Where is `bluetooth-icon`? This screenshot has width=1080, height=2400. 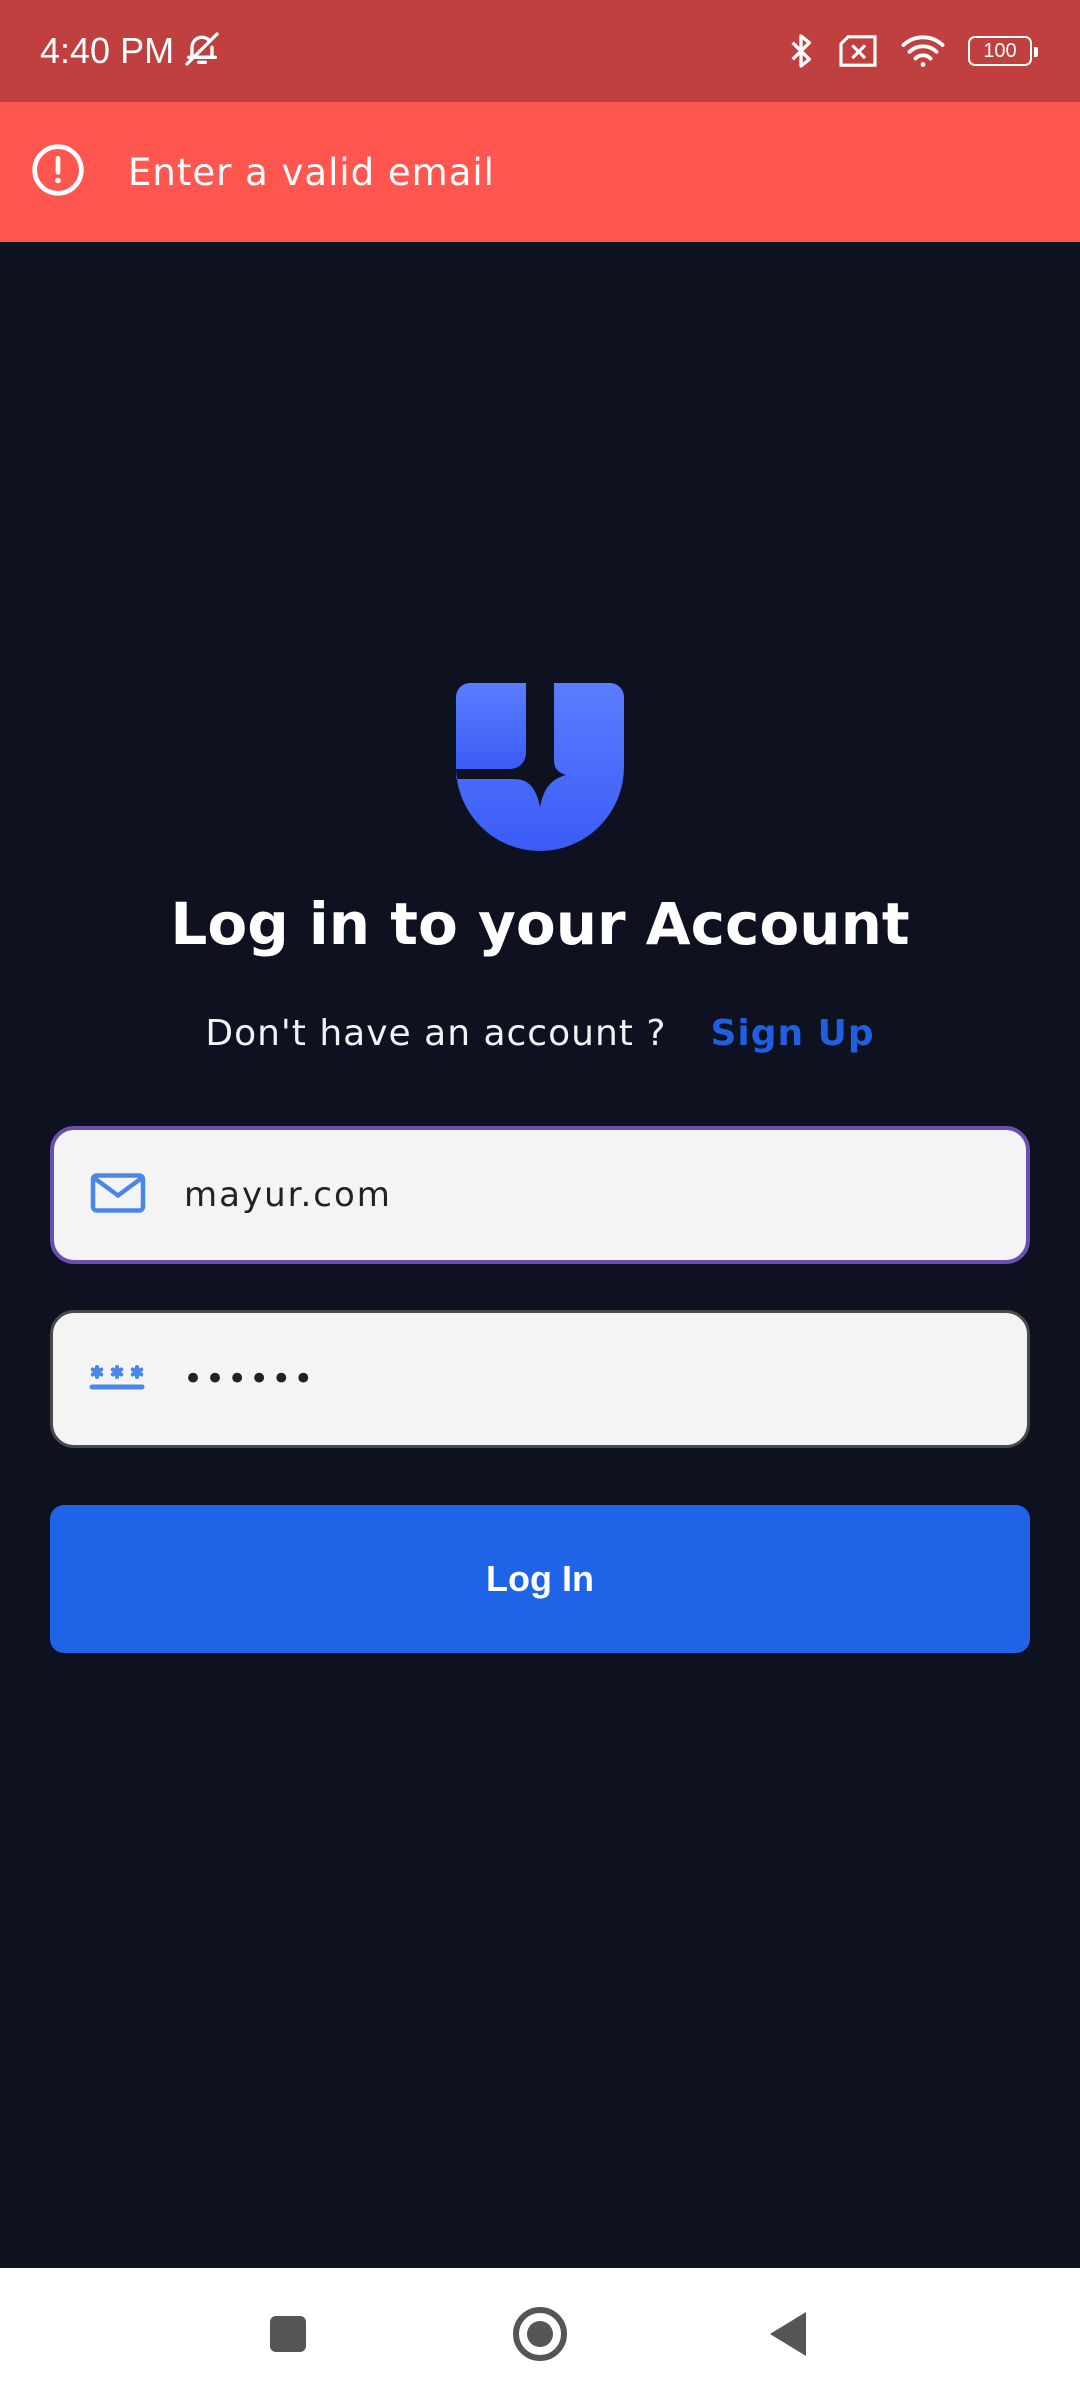
bluetooth-icon is located at coordinates (801, 51).